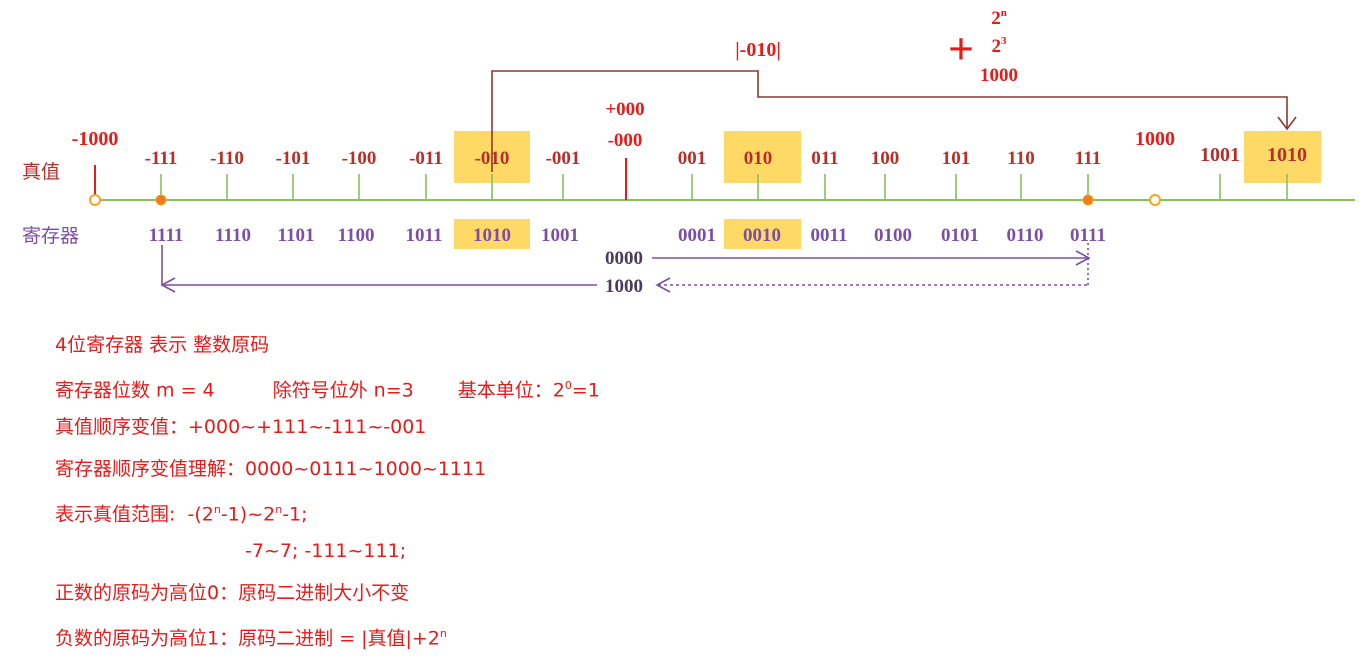 The width and height of the screenshot is (1364, 666). What do you see at coordinates (424, 235) in the screenshot?
I see `register-value-label: 1011` at bounding box center [424, 235].